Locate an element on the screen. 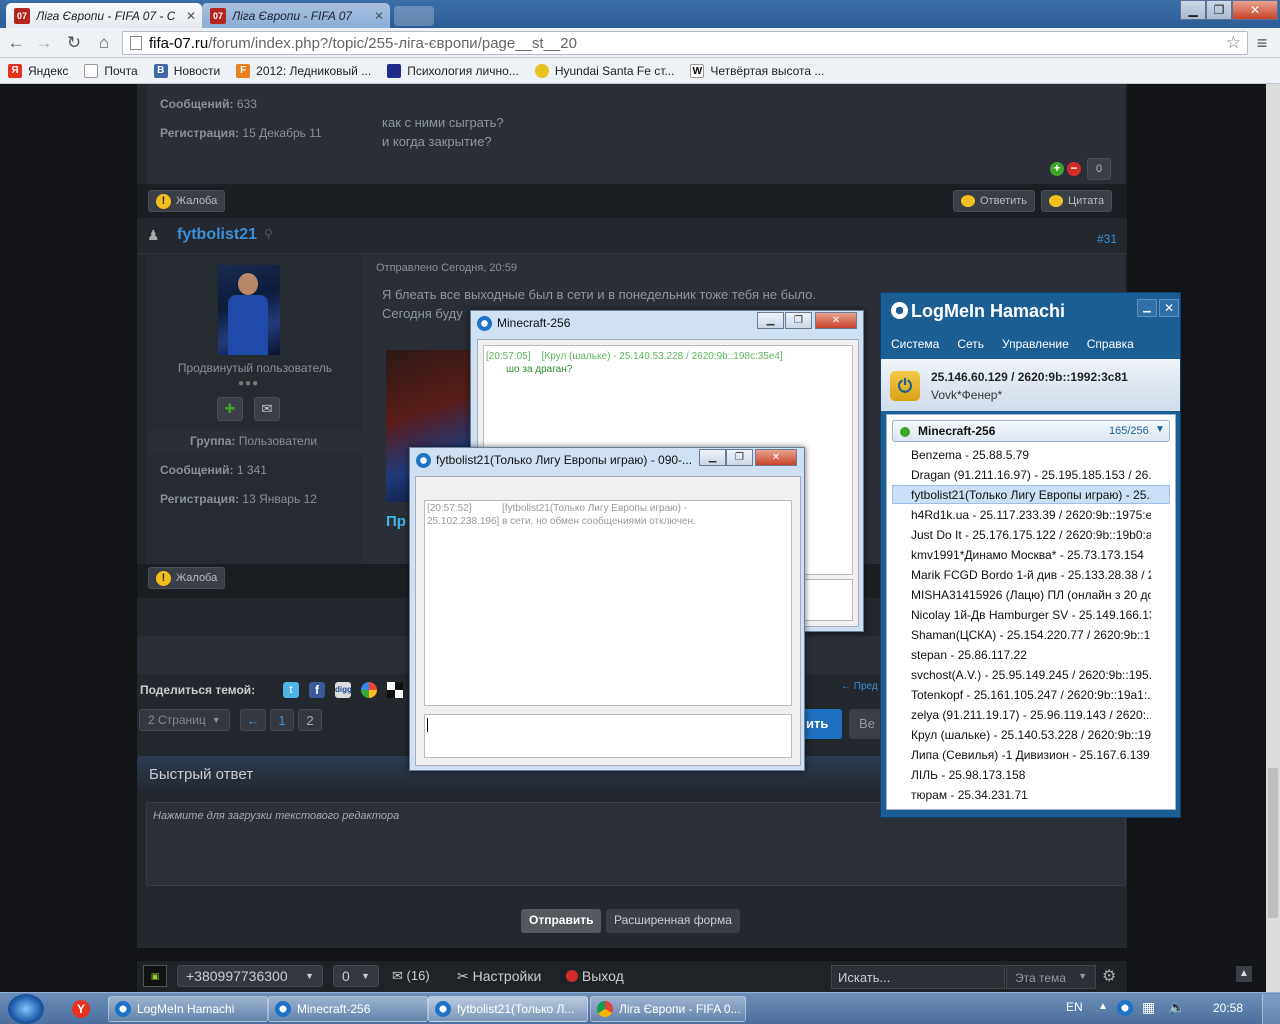  language-indicator: EN is located at coordinates (1074, 1007).